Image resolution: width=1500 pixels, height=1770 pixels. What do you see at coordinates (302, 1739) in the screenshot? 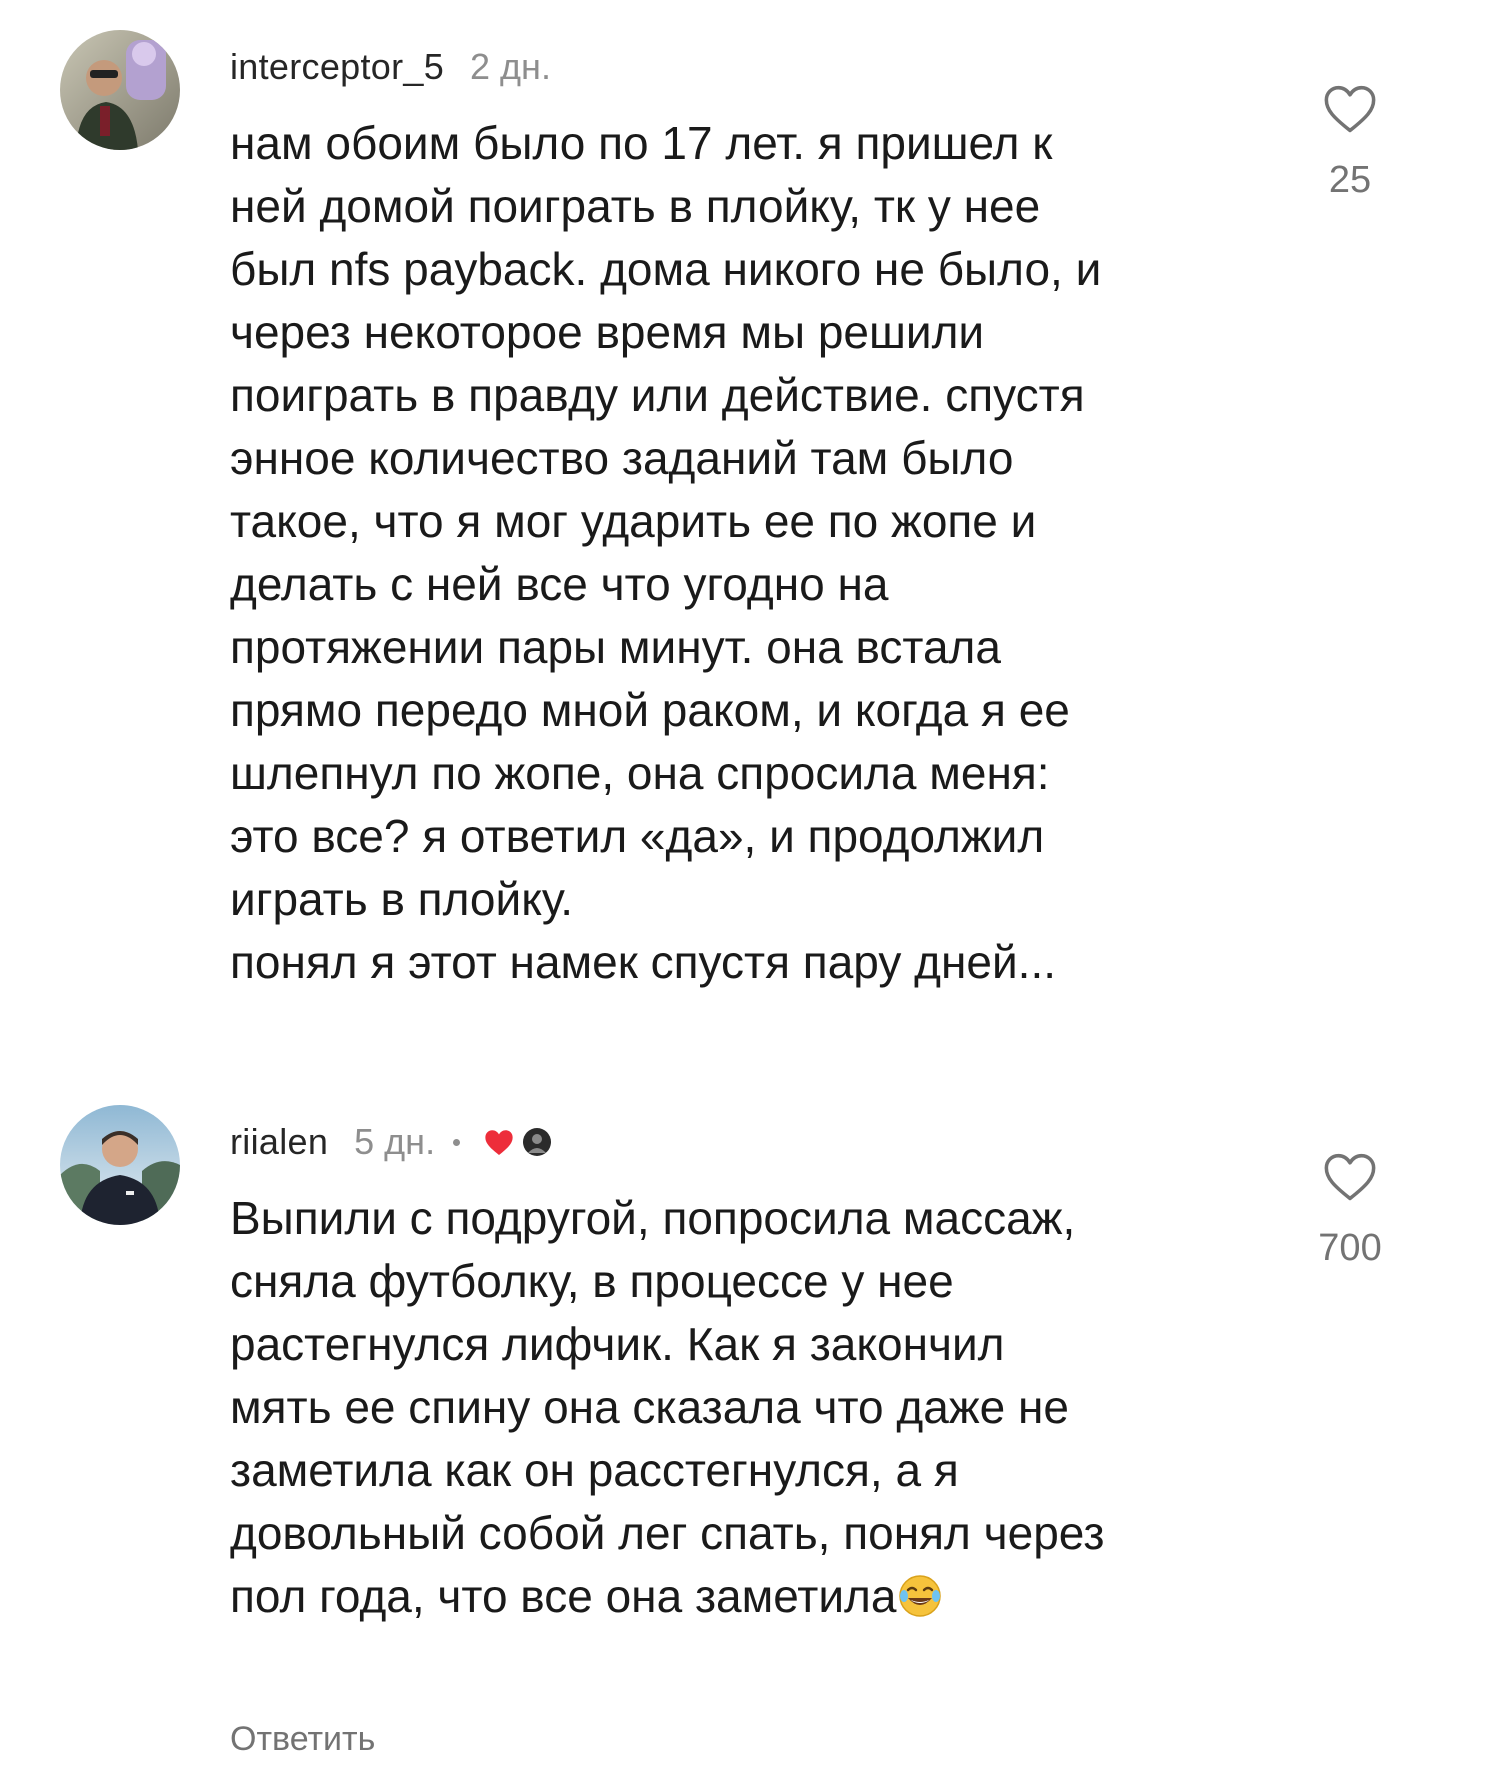
I see `reply-button: Ответить` at bounding box center [302, 1739].